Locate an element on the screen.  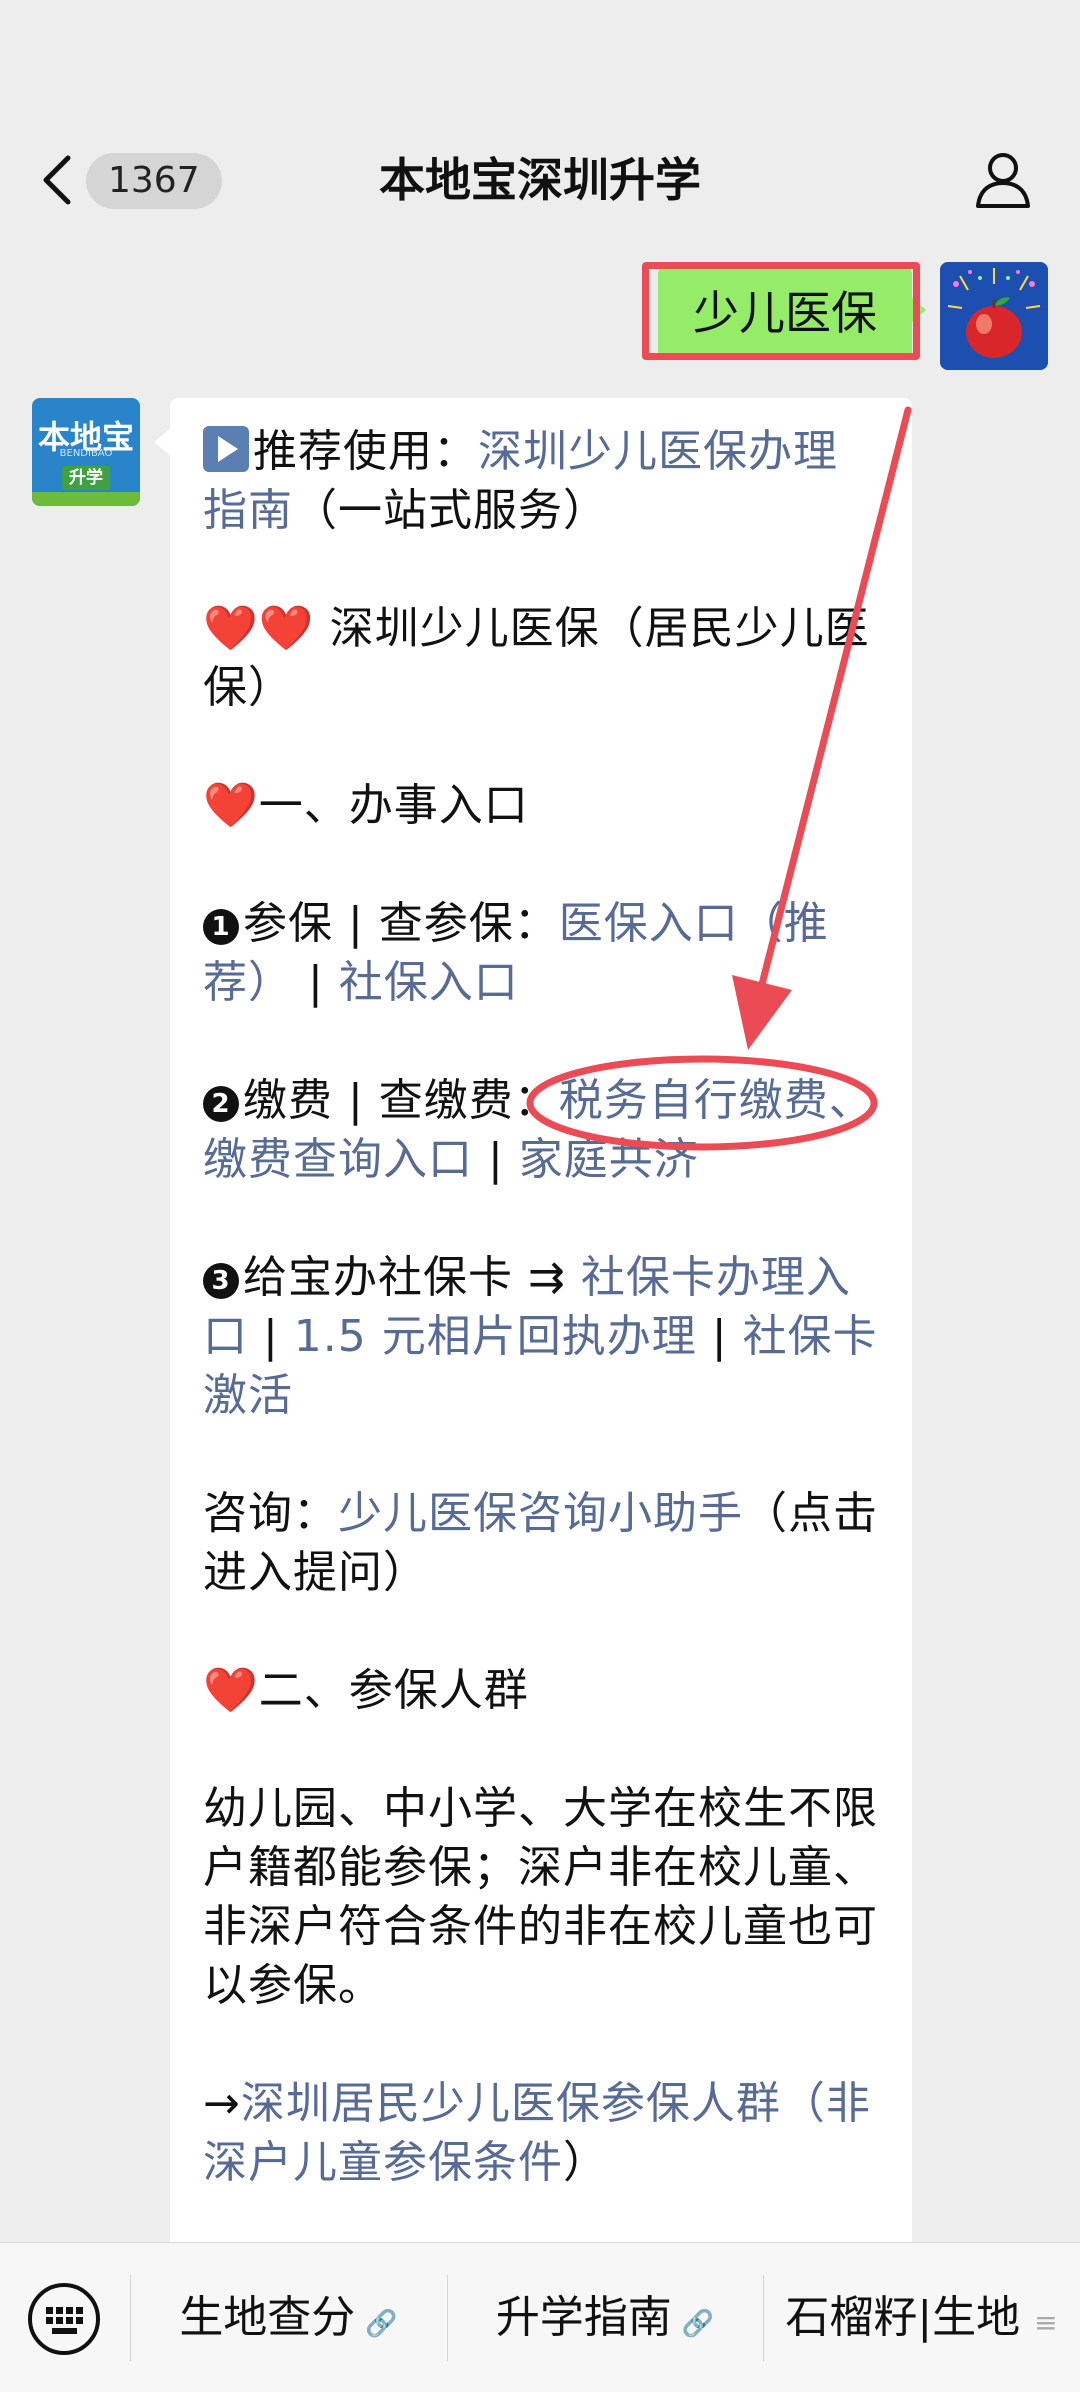
play-icon is located at coordinates (226, 449).